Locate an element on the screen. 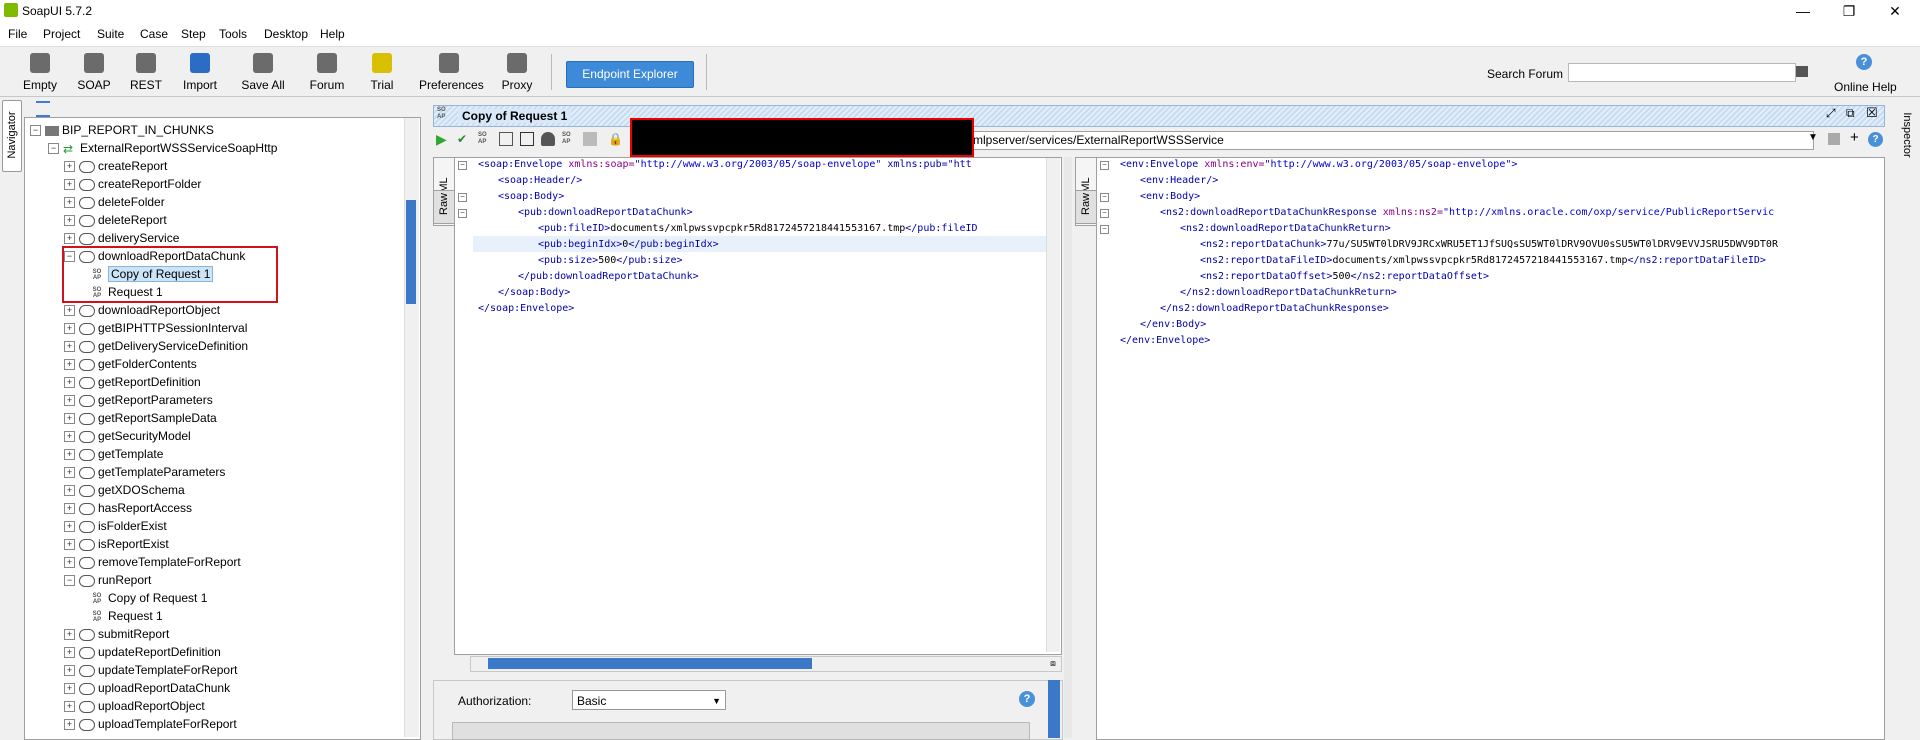 Image resolution: width=1920 pixels, height=740 pixels. tab-request-raw: Raw is located at coordinates (444, 207).